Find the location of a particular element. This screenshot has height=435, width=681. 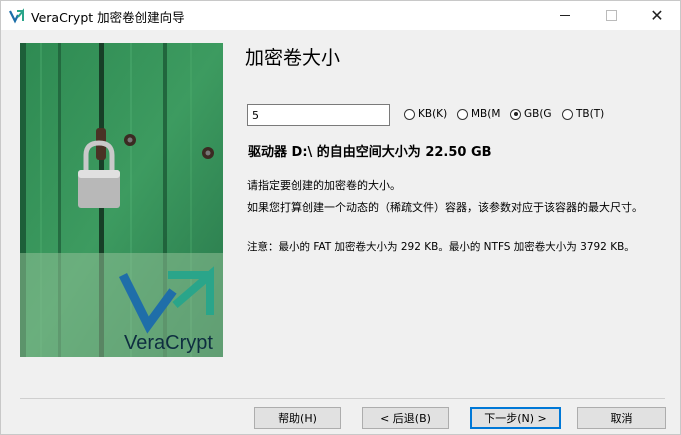

title-bar: VeraCrypt 加密卷创建向导 ✕ is located at coordinates (340, 15).